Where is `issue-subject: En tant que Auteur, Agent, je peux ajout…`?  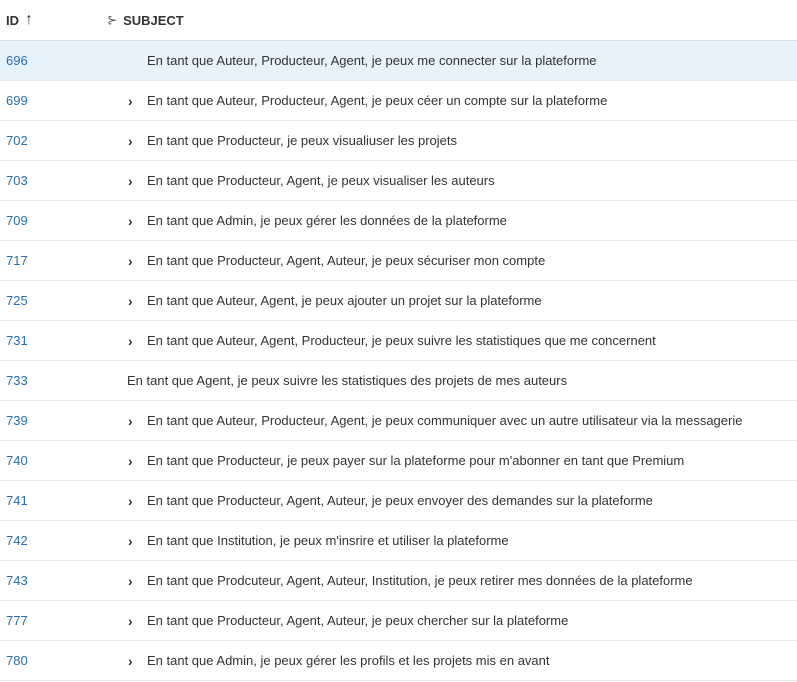 issue-subject: En tant que Auteur, Agent, je peux ajout… is located at coordinates (344, 300).